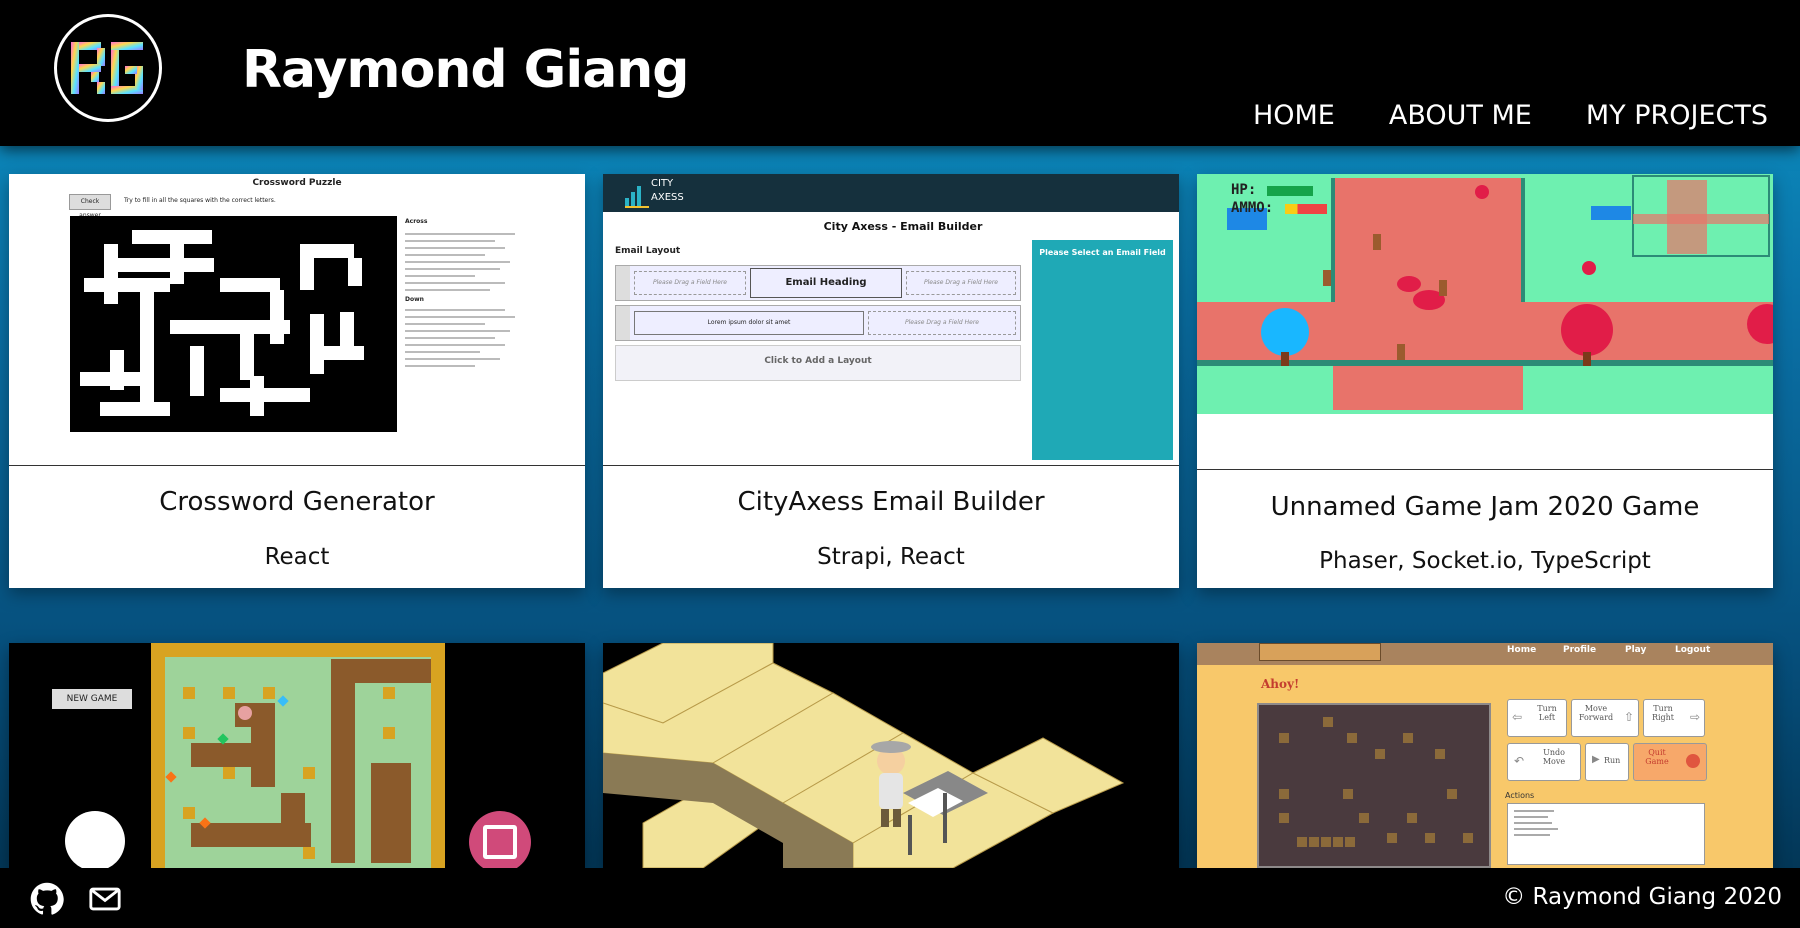 The height and width of the screenshot is (928, 1800). What do you see at coordinates (297, 183) in the screenshot?
I see `crossword-heading: Crossword Puzzle` at bounding box center [297, 183].